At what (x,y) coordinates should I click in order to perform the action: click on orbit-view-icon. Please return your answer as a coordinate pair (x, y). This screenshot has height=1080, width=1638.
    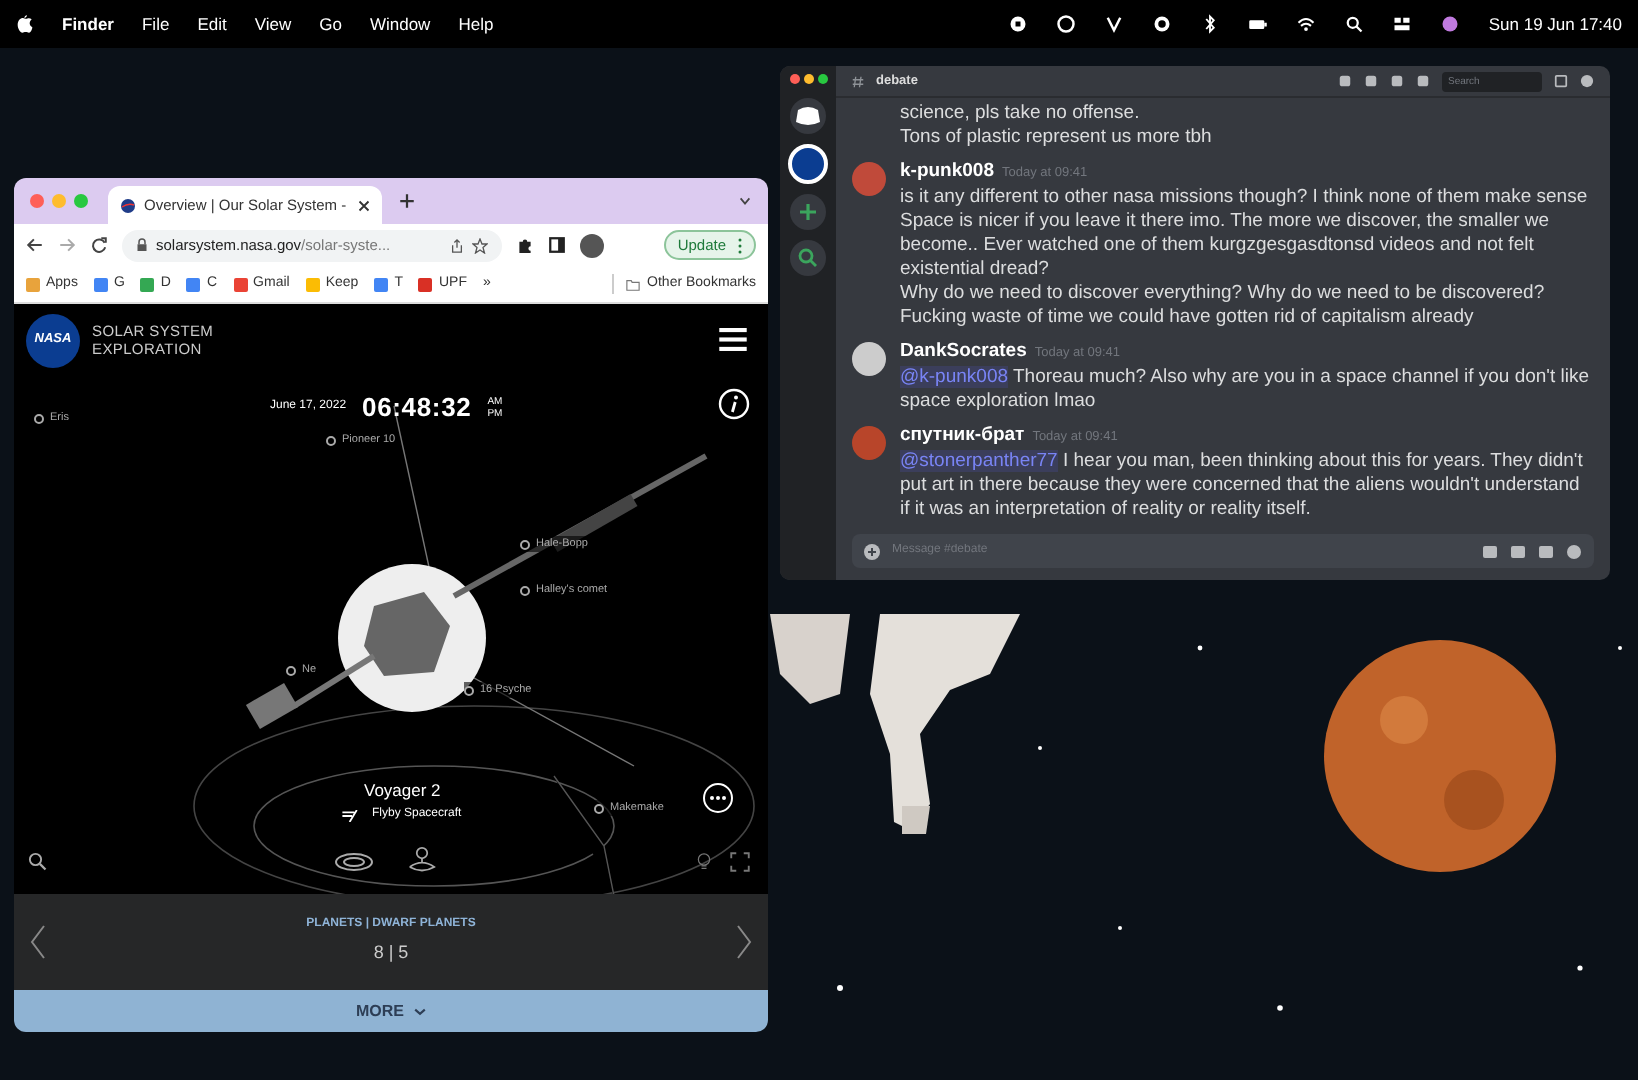
    Looking at the image, I should click on (354, 862).